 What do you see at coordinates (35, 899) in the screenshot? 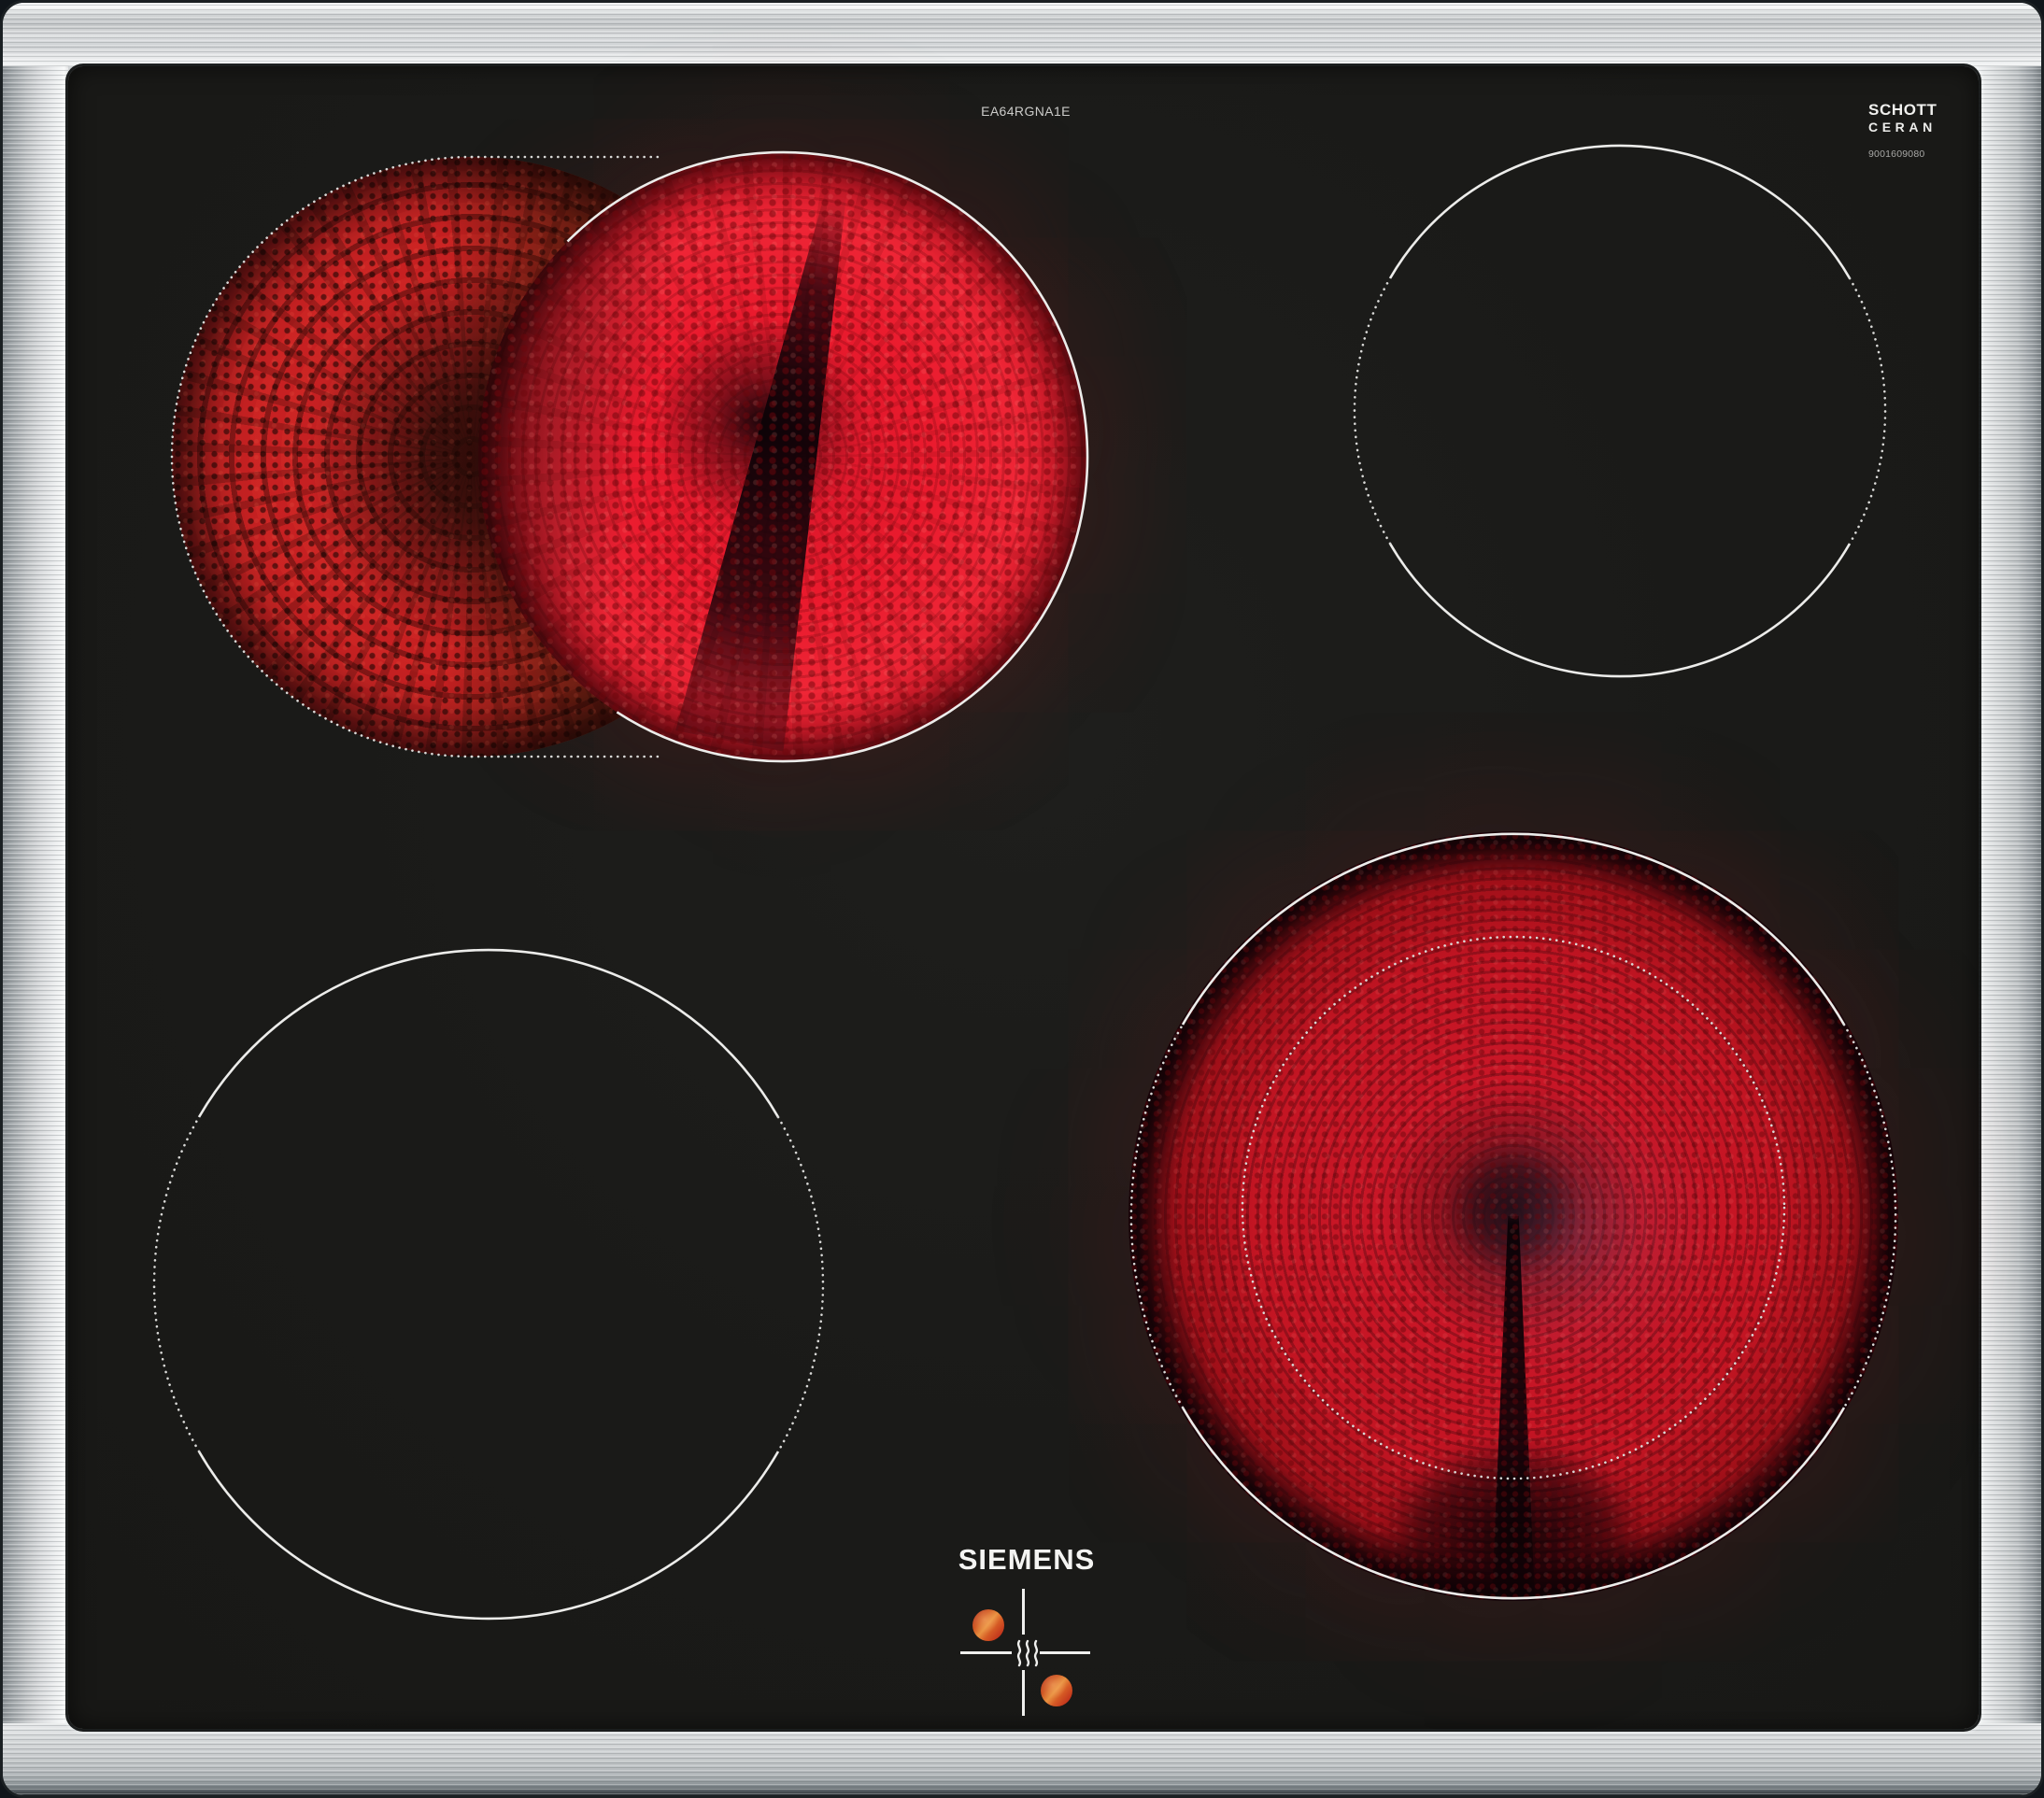
I see `frame-left-edge` at bounding box center [35, 899].